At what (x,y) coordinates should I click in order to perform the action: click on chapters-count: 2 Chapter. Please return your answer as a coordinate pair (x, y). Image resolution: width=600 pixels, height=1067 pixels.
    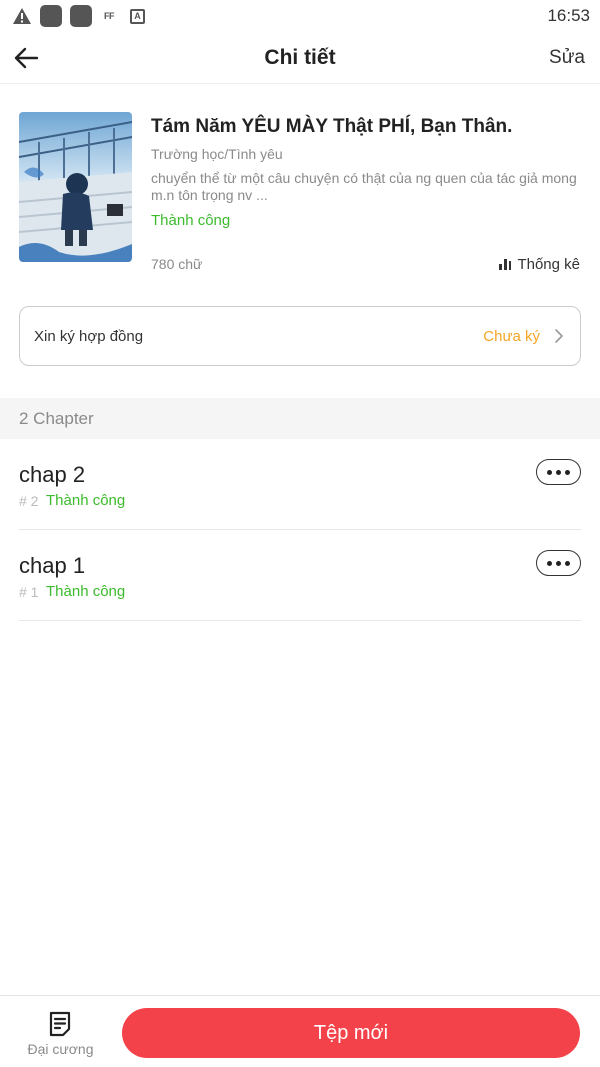
    Looking at the image, I should click on (56, 418).